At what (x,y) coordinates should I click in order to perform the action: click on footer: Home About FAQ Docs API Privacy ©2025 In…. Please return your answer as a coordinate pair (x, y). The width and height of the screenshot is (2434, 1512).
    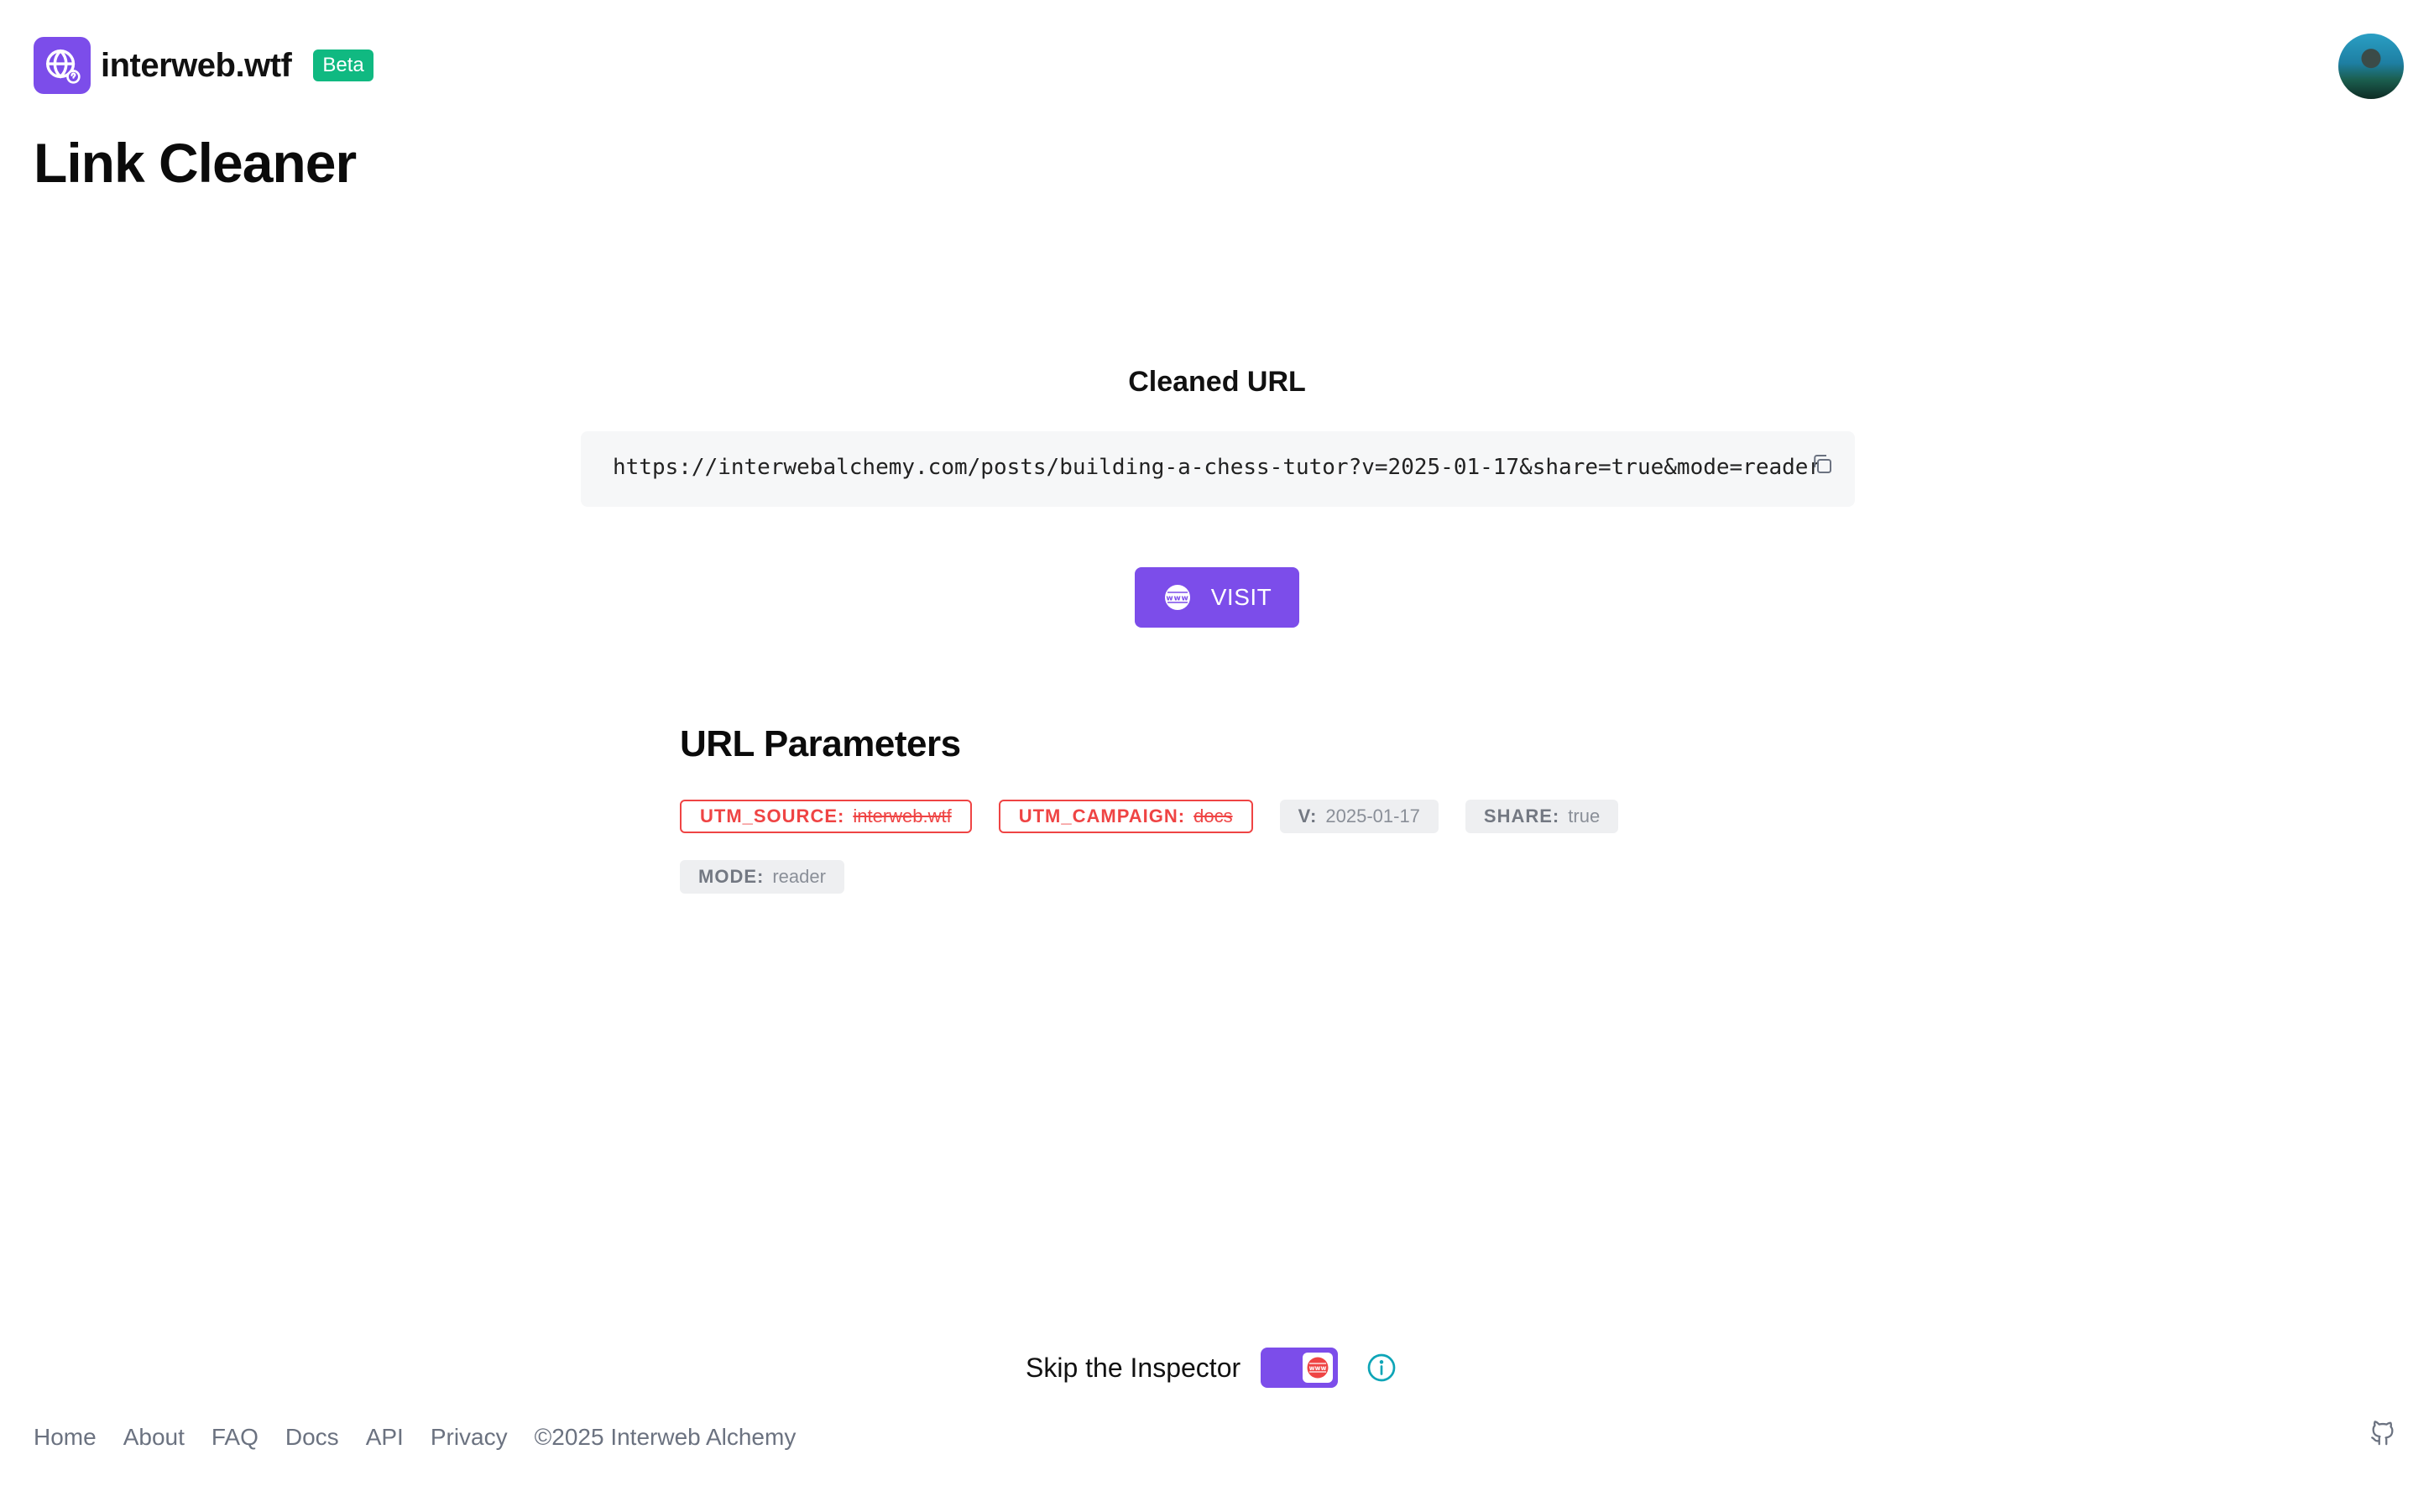
    Looking at the image, I should click on (415, 1438).